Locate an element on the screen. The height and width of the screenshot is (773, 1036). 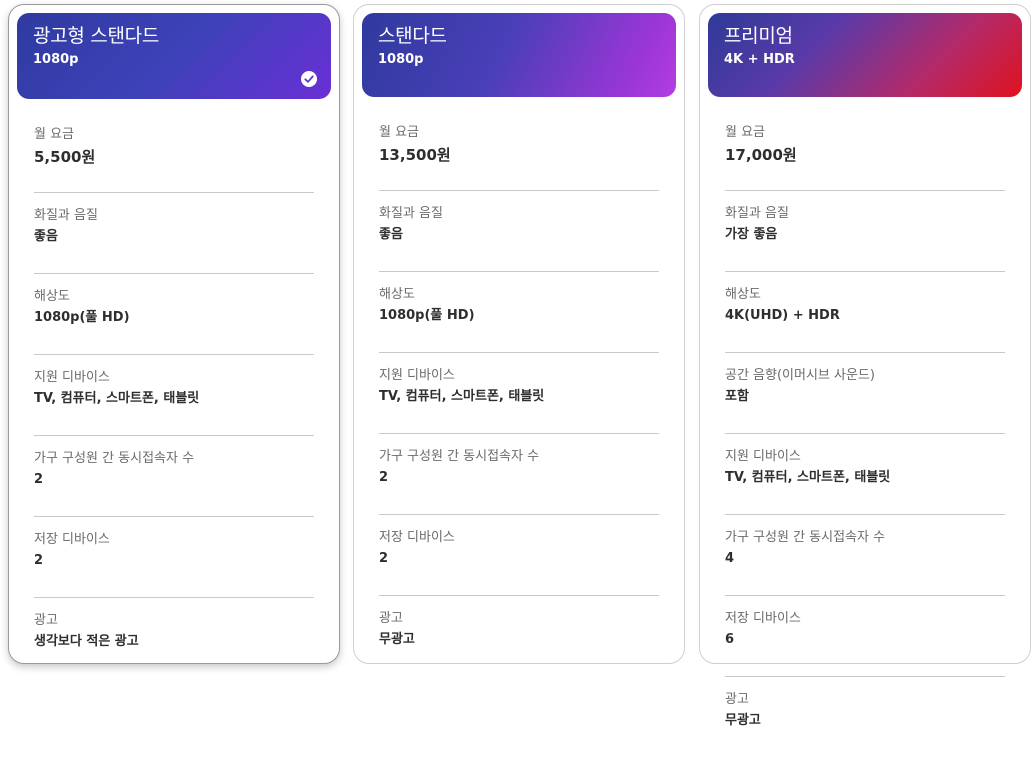
feature-value: 4 is located at coordinates (730, 558).